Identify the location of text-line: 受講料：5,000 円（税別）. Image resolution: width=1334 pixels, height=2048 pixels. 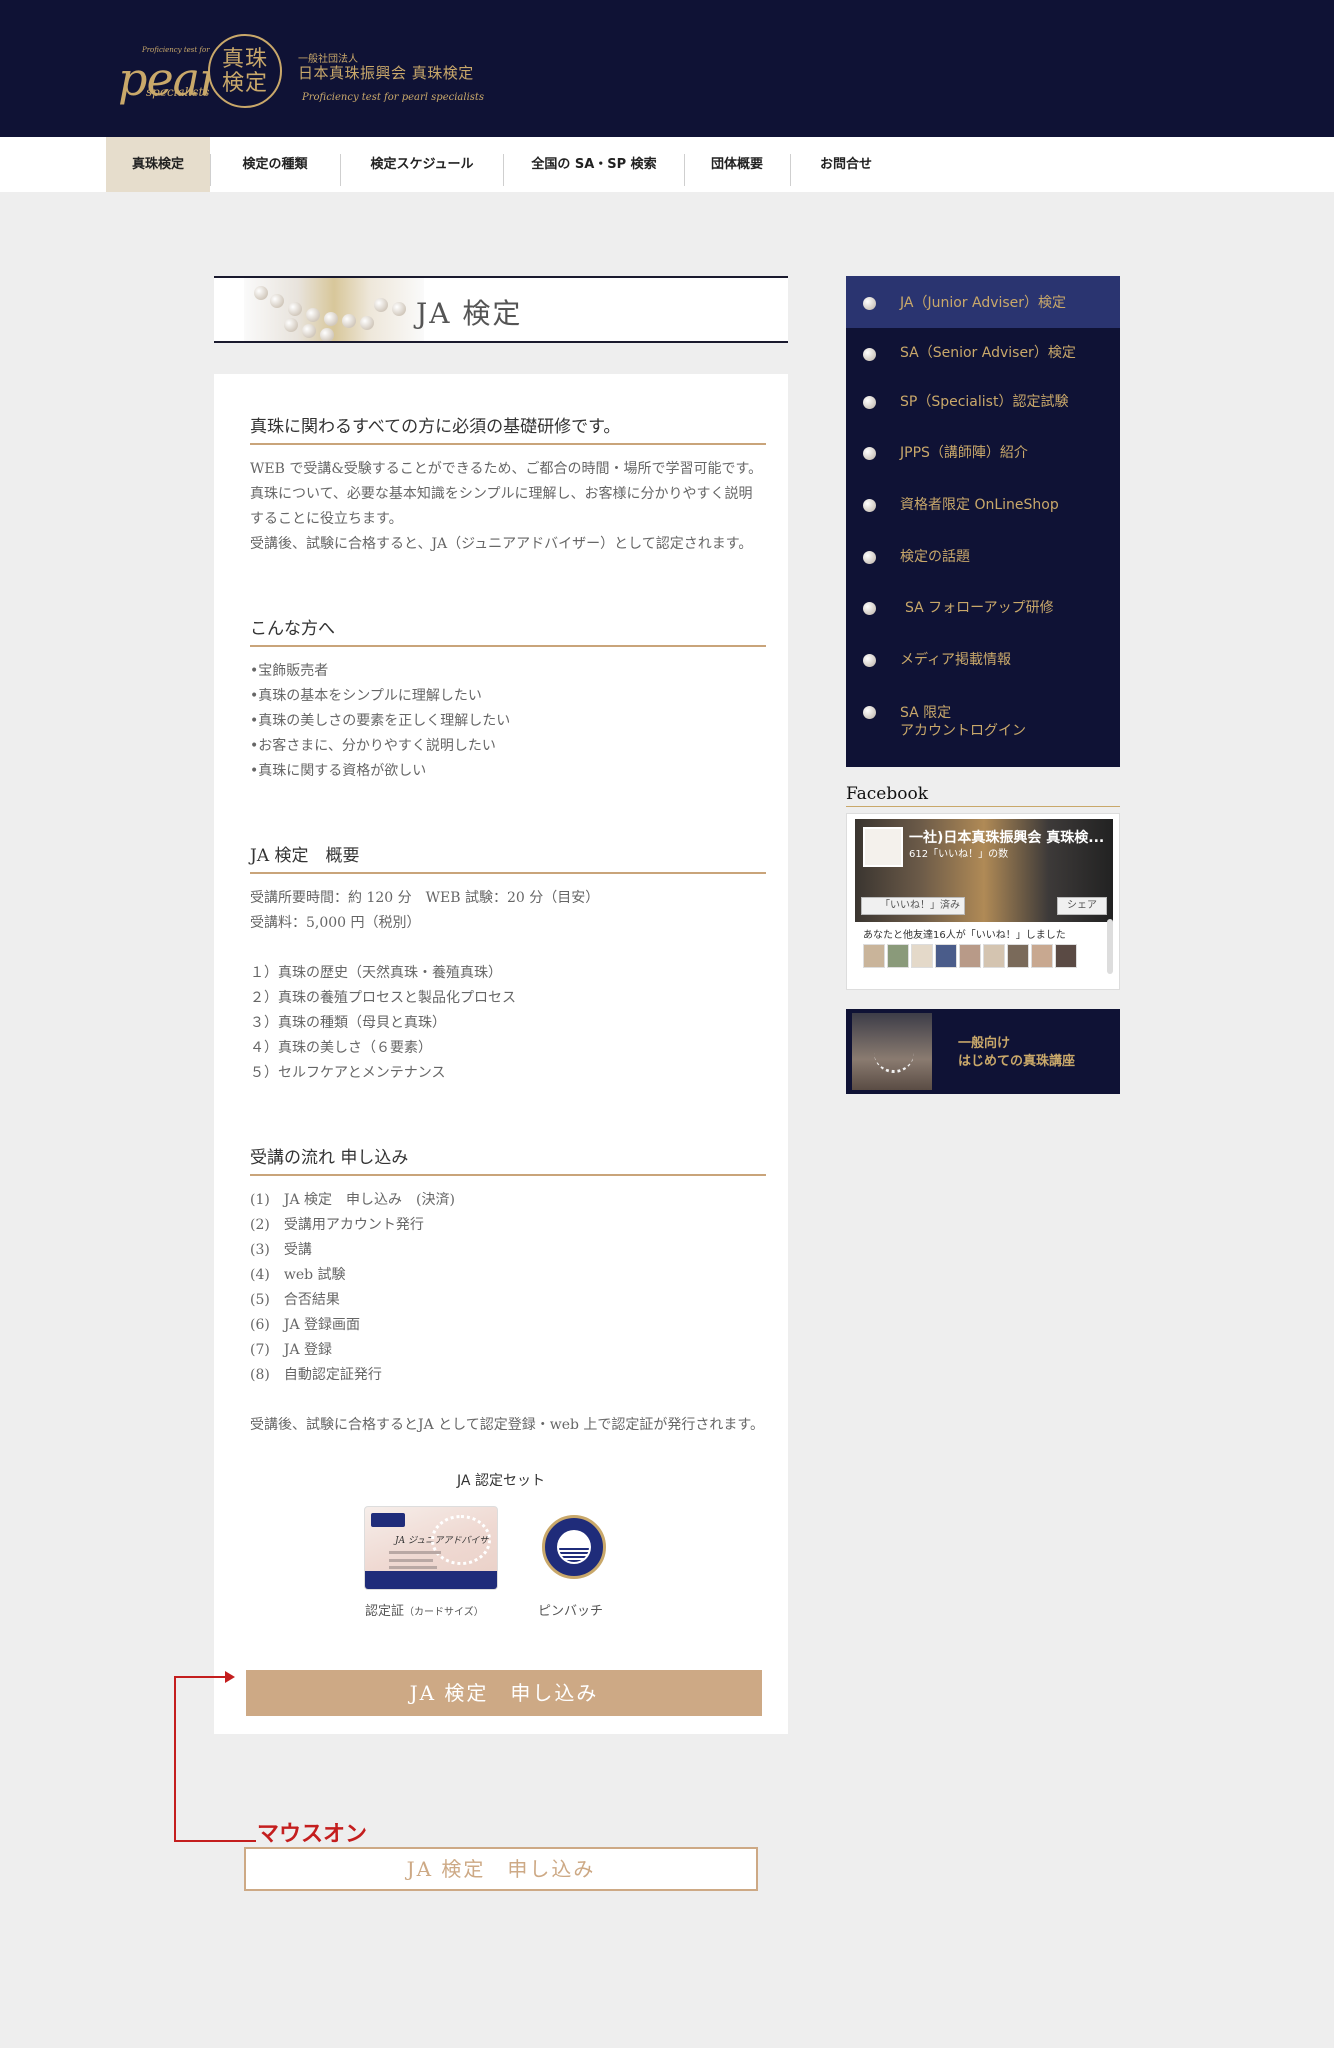
(335, 923).